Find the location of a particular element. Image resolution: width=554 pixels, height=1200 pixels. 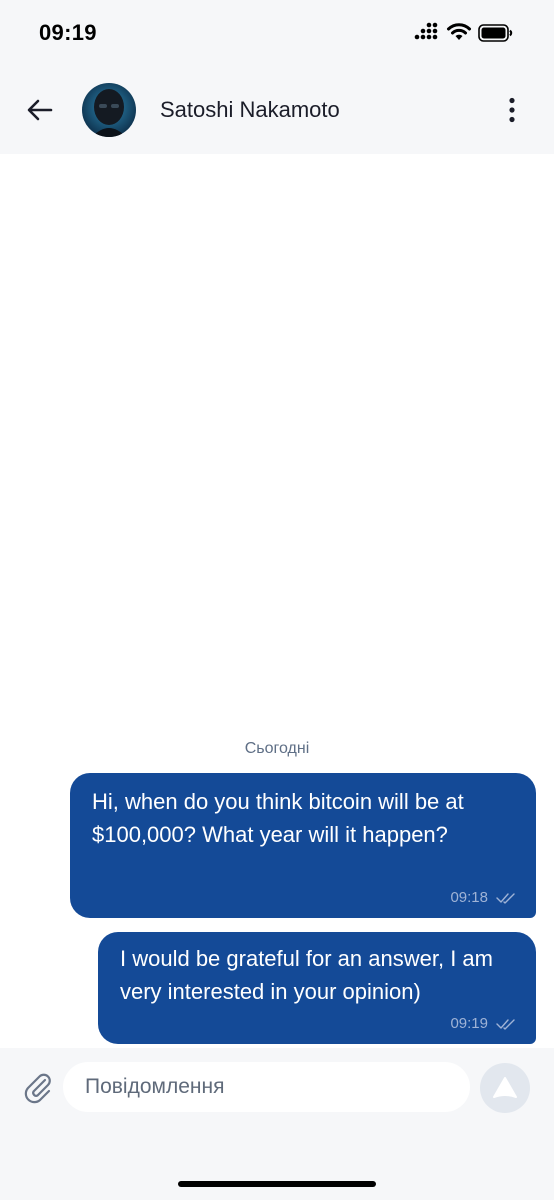

status-icons is located at coordinates (474, 34).